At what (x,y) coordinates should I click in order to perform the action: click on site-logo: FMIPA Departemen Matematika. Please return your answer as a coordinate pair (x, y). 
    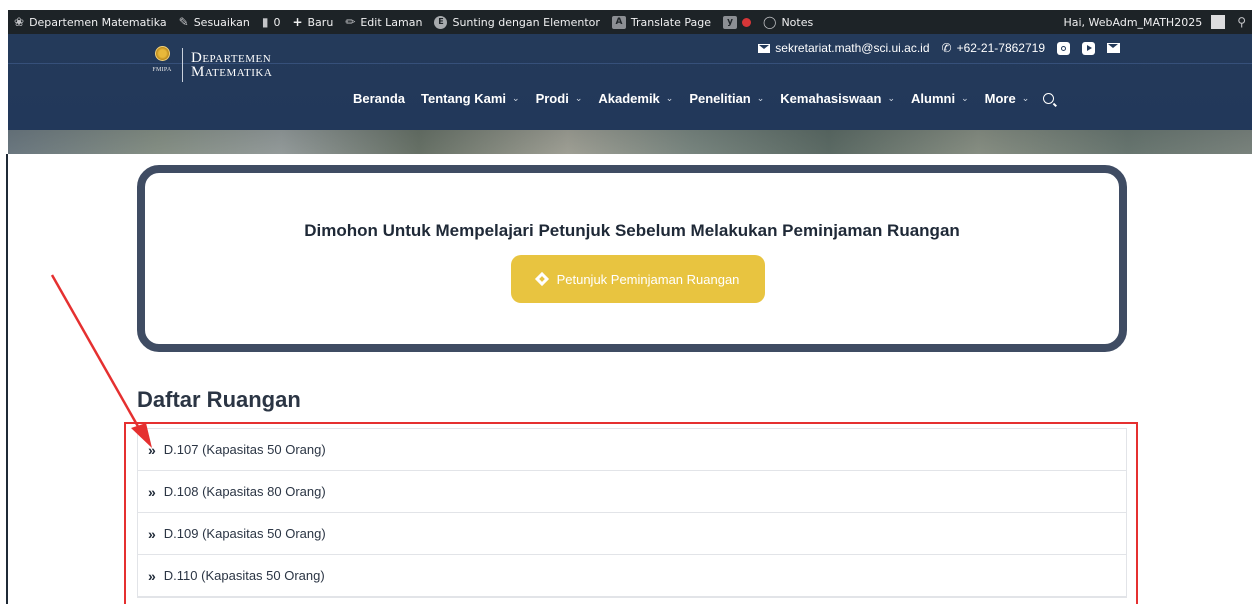
    Looking at the image, I should click on (211, 65).